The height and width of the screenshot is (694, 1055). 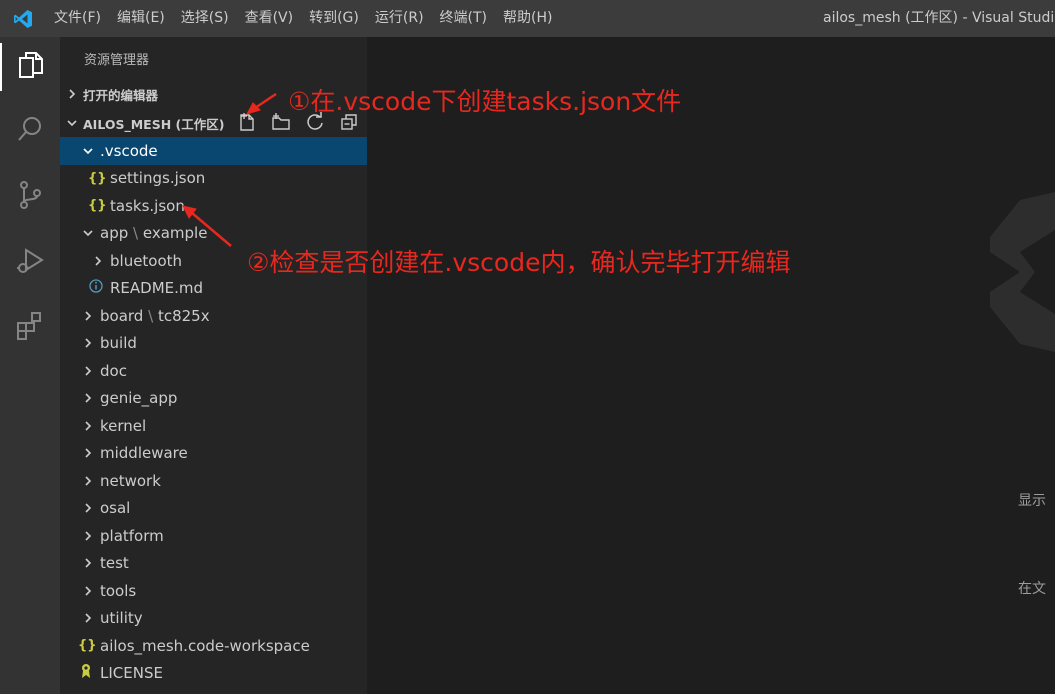 I want to click on menu-view: 查看(V), so click(x=269, y=18).